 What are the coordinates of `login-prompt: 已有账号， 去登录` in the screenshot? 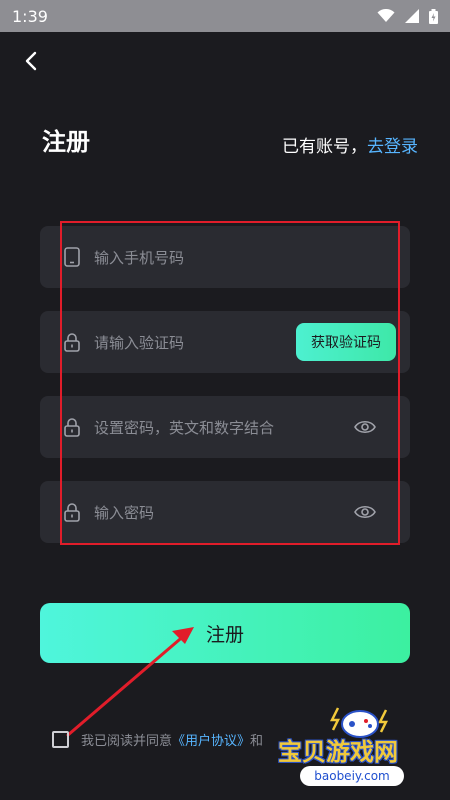 It's located at (350, 144).